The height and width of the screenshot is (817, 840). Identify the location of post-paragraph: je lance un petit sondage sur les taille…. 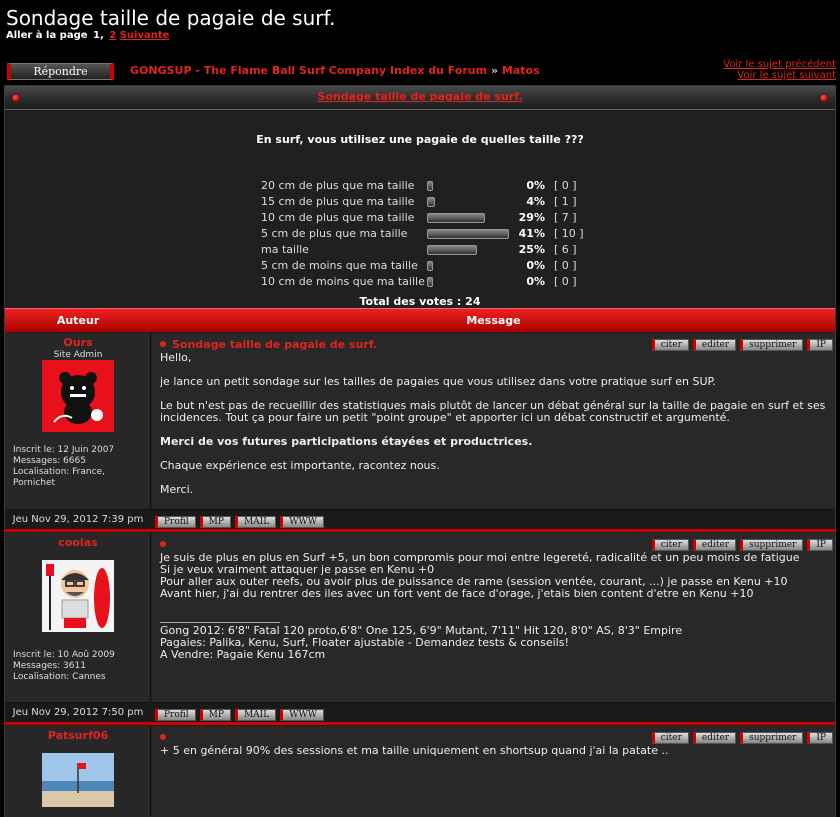
(438, 381).